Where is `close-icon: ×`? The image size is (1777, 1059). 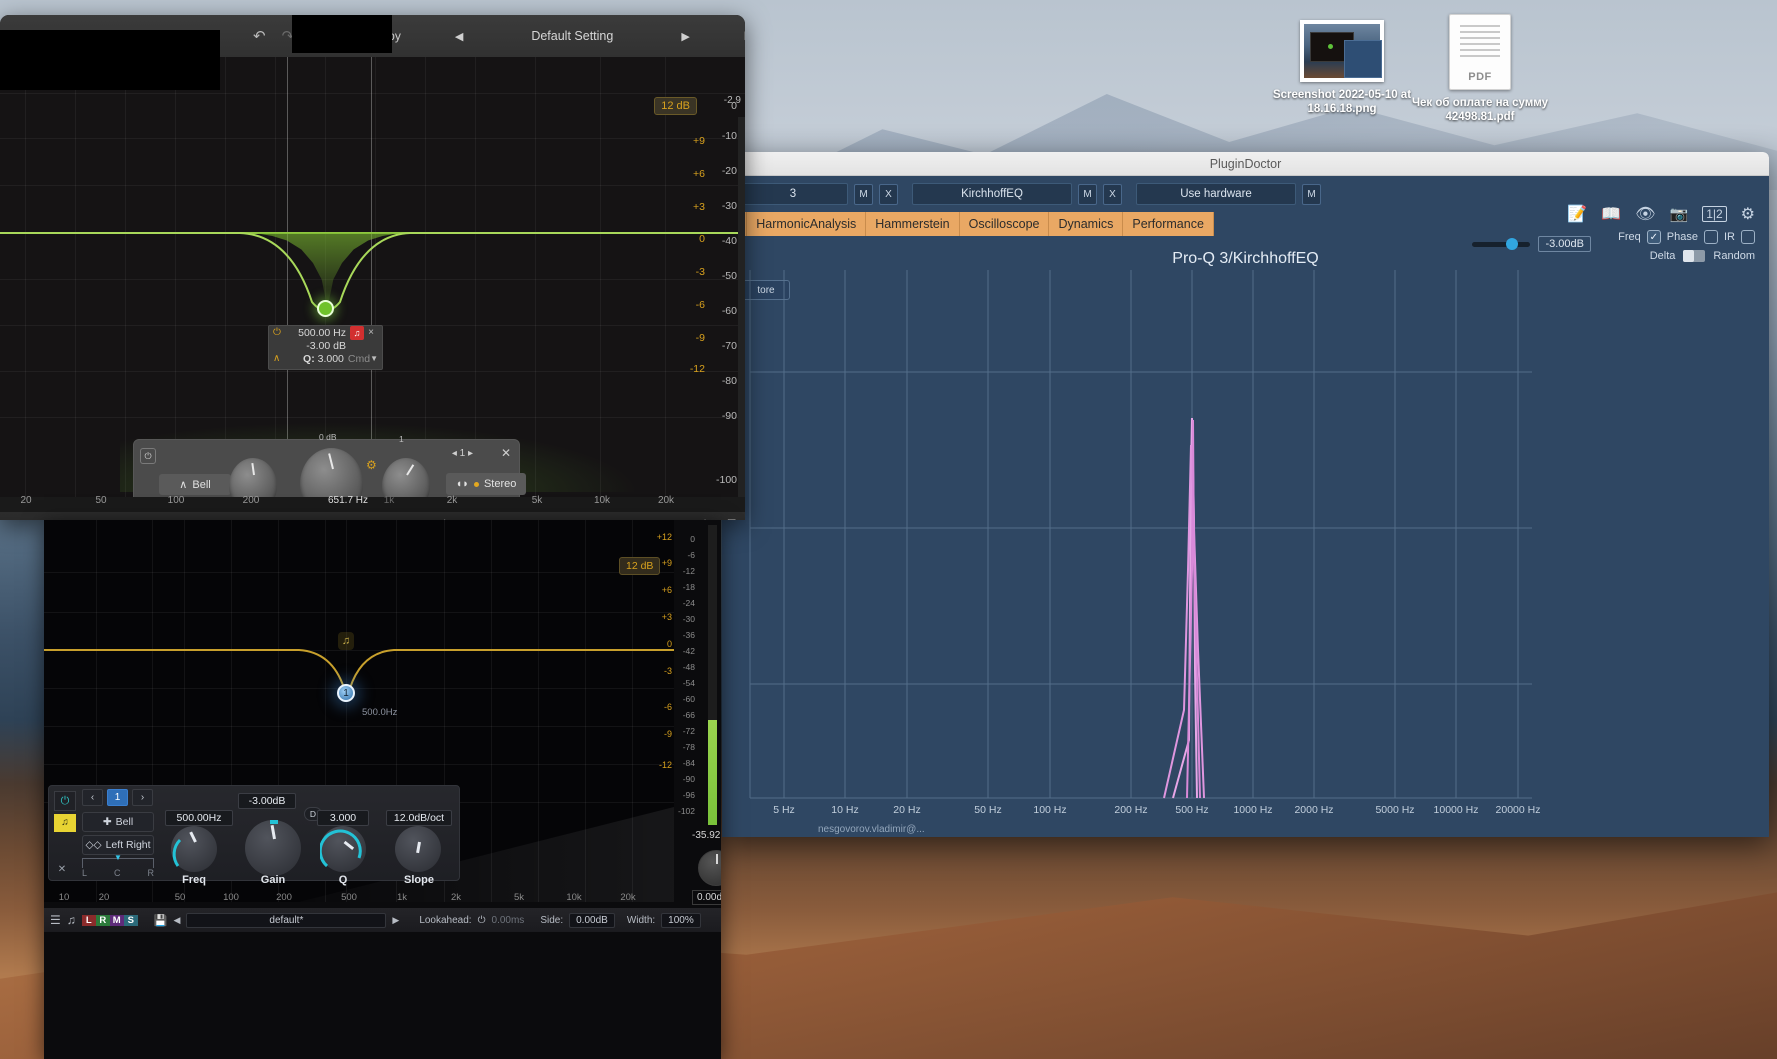
close-icon: × is located at coordinates (371, 332).